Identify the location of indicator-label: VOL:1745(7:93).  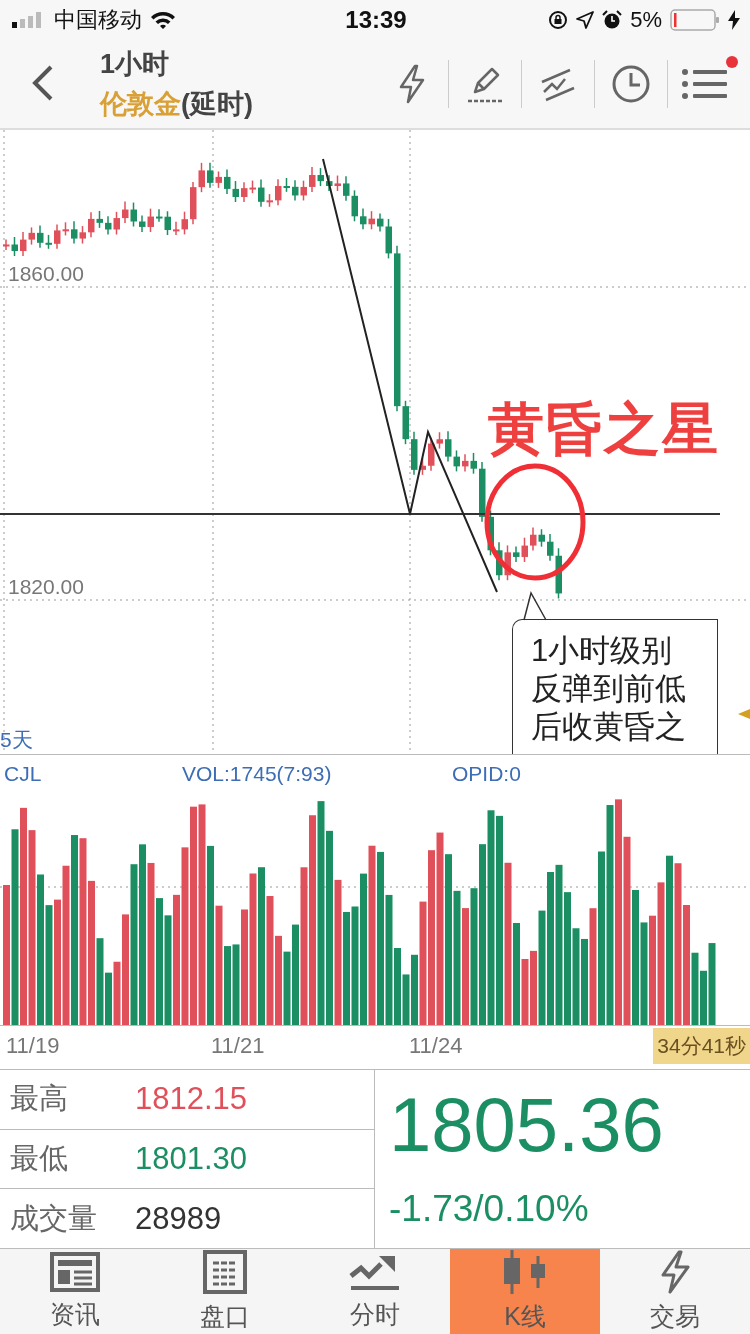
(257, 774).